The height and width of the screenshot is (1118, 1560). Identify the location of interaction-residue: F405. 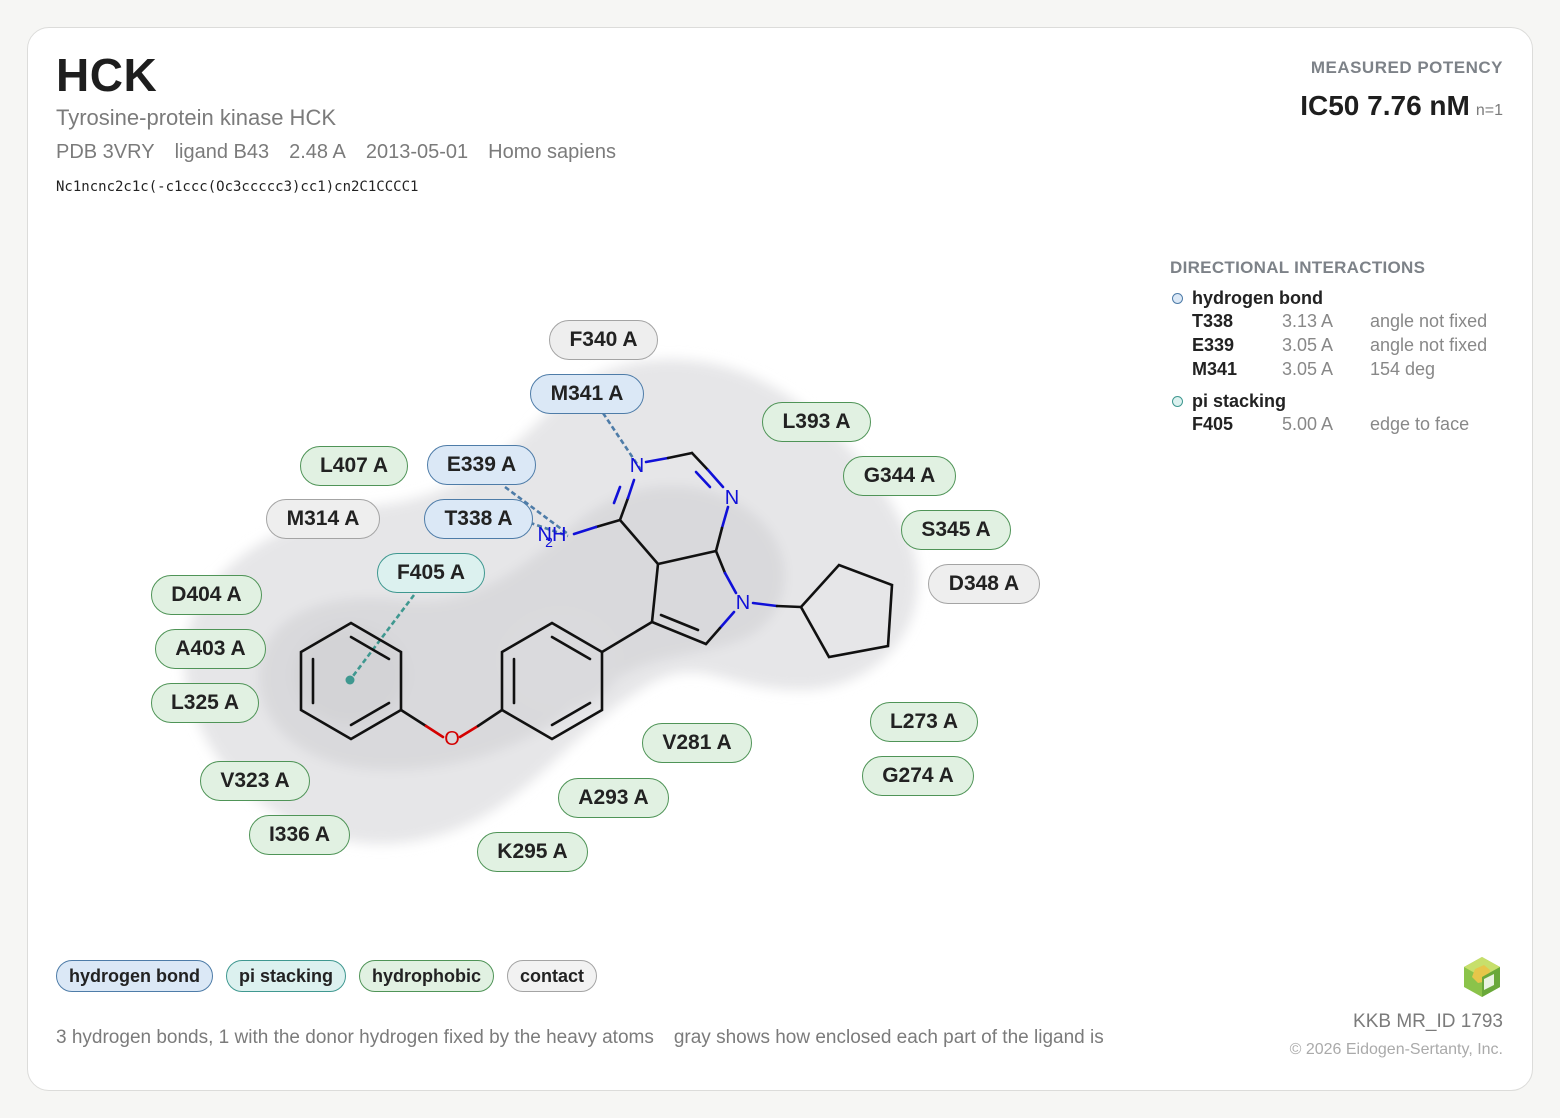
(1213, 423).